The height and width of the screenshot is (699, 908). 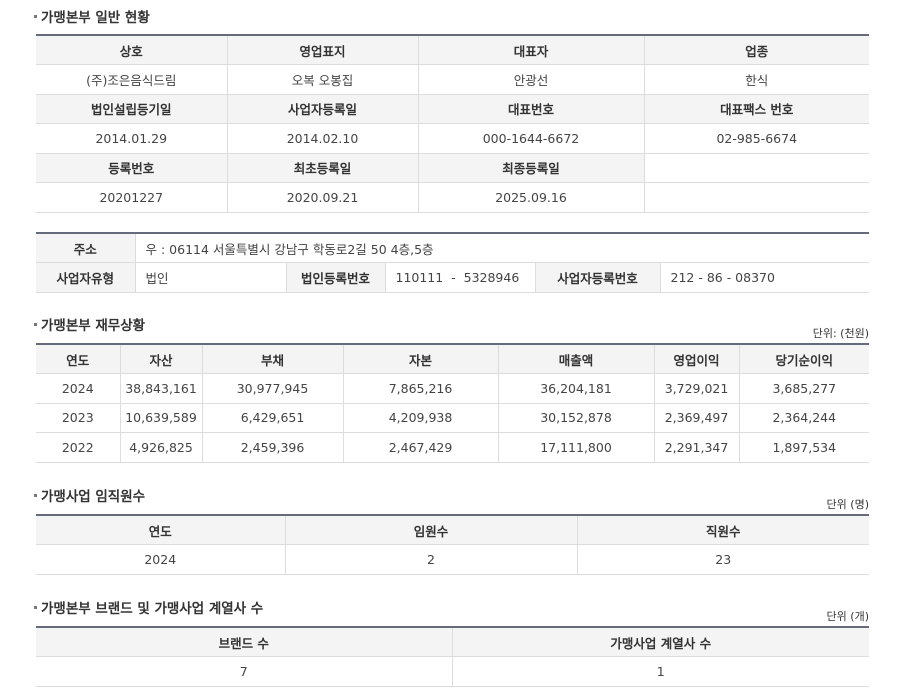 What do you see at coordinates (78, 447) in the screenshot?
I see `finance-cell: 2022` at bounding box center [78, 447].